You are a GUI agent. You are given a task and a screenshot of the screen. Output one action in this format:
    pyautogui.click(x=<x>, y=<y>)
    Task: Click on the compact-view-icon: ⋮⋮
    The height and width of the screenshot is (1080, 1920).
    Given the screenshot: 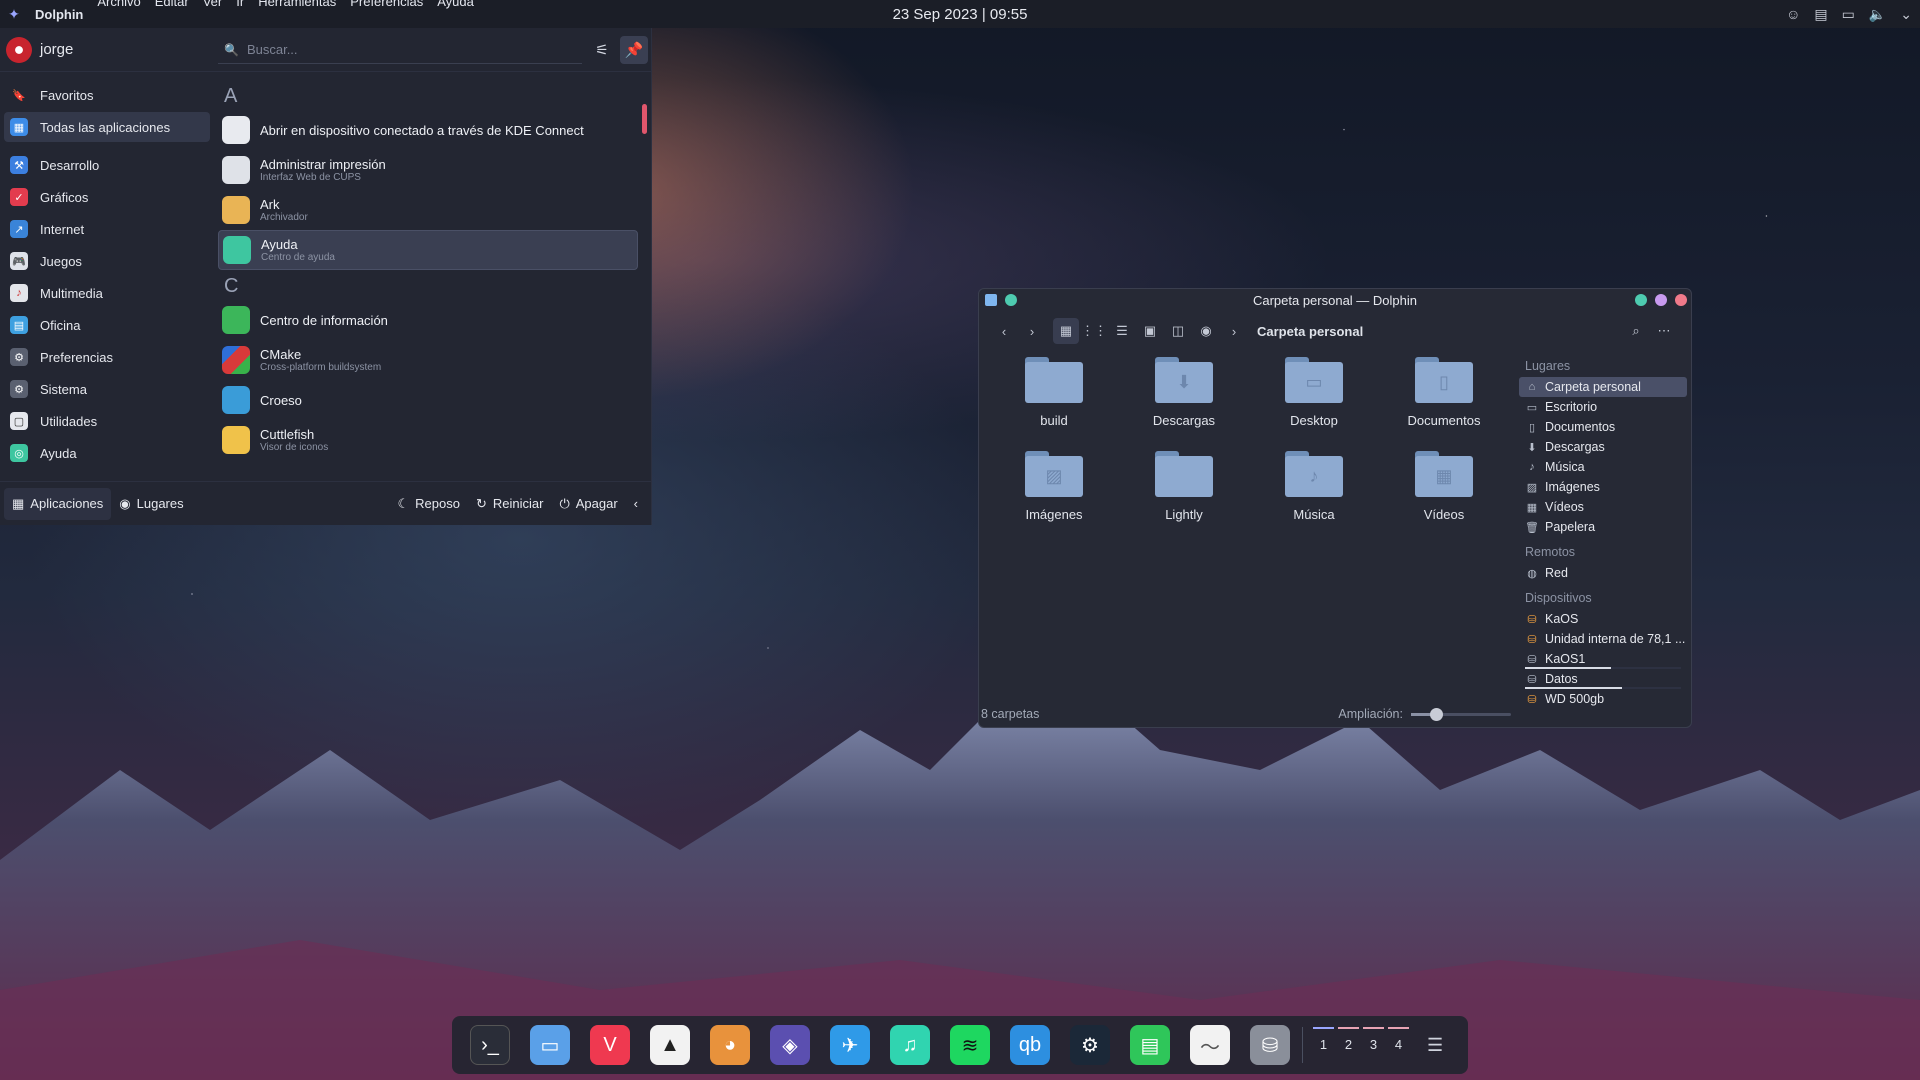 What is the action you would take?
    pyautogui.click(x=1094, y=331)
    